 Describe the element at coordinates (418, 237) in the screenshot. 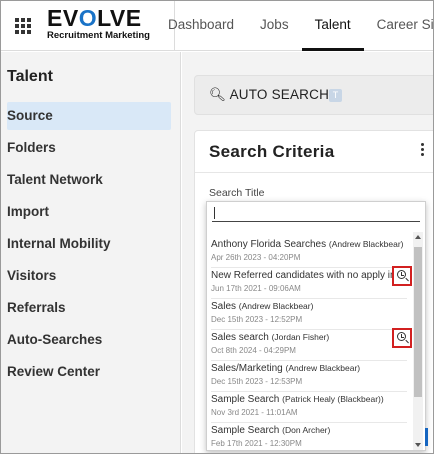

I see `scroll-up-arrow-icon` at that location.